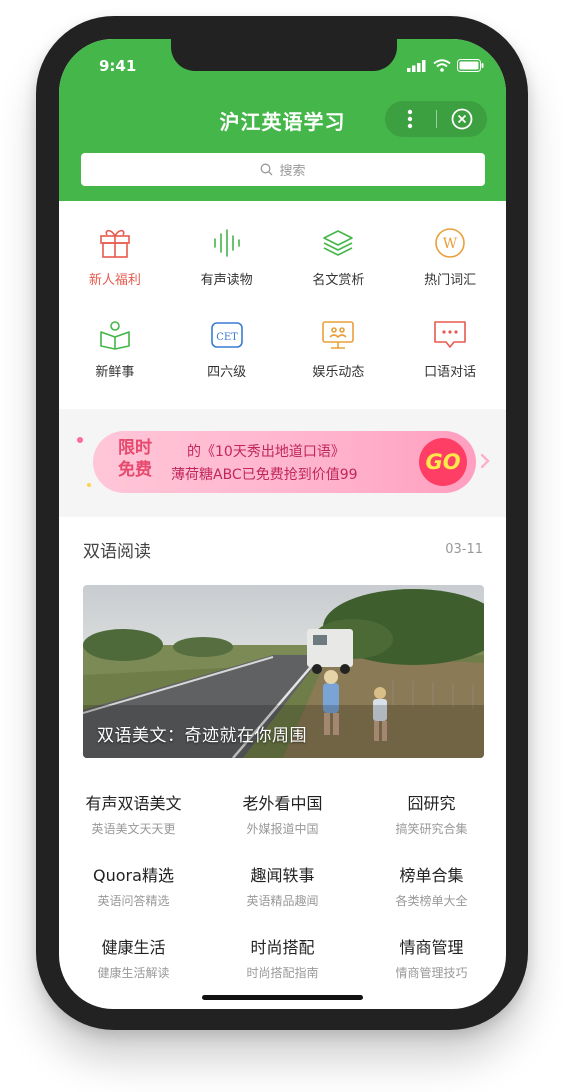 Image resolution: width=564 pixels, height=1092 pixels. What do you see at coordinates (135, 459) in the screenshot?
I see `promo-badge: 限时 免费` at bounding box center [135, 459].